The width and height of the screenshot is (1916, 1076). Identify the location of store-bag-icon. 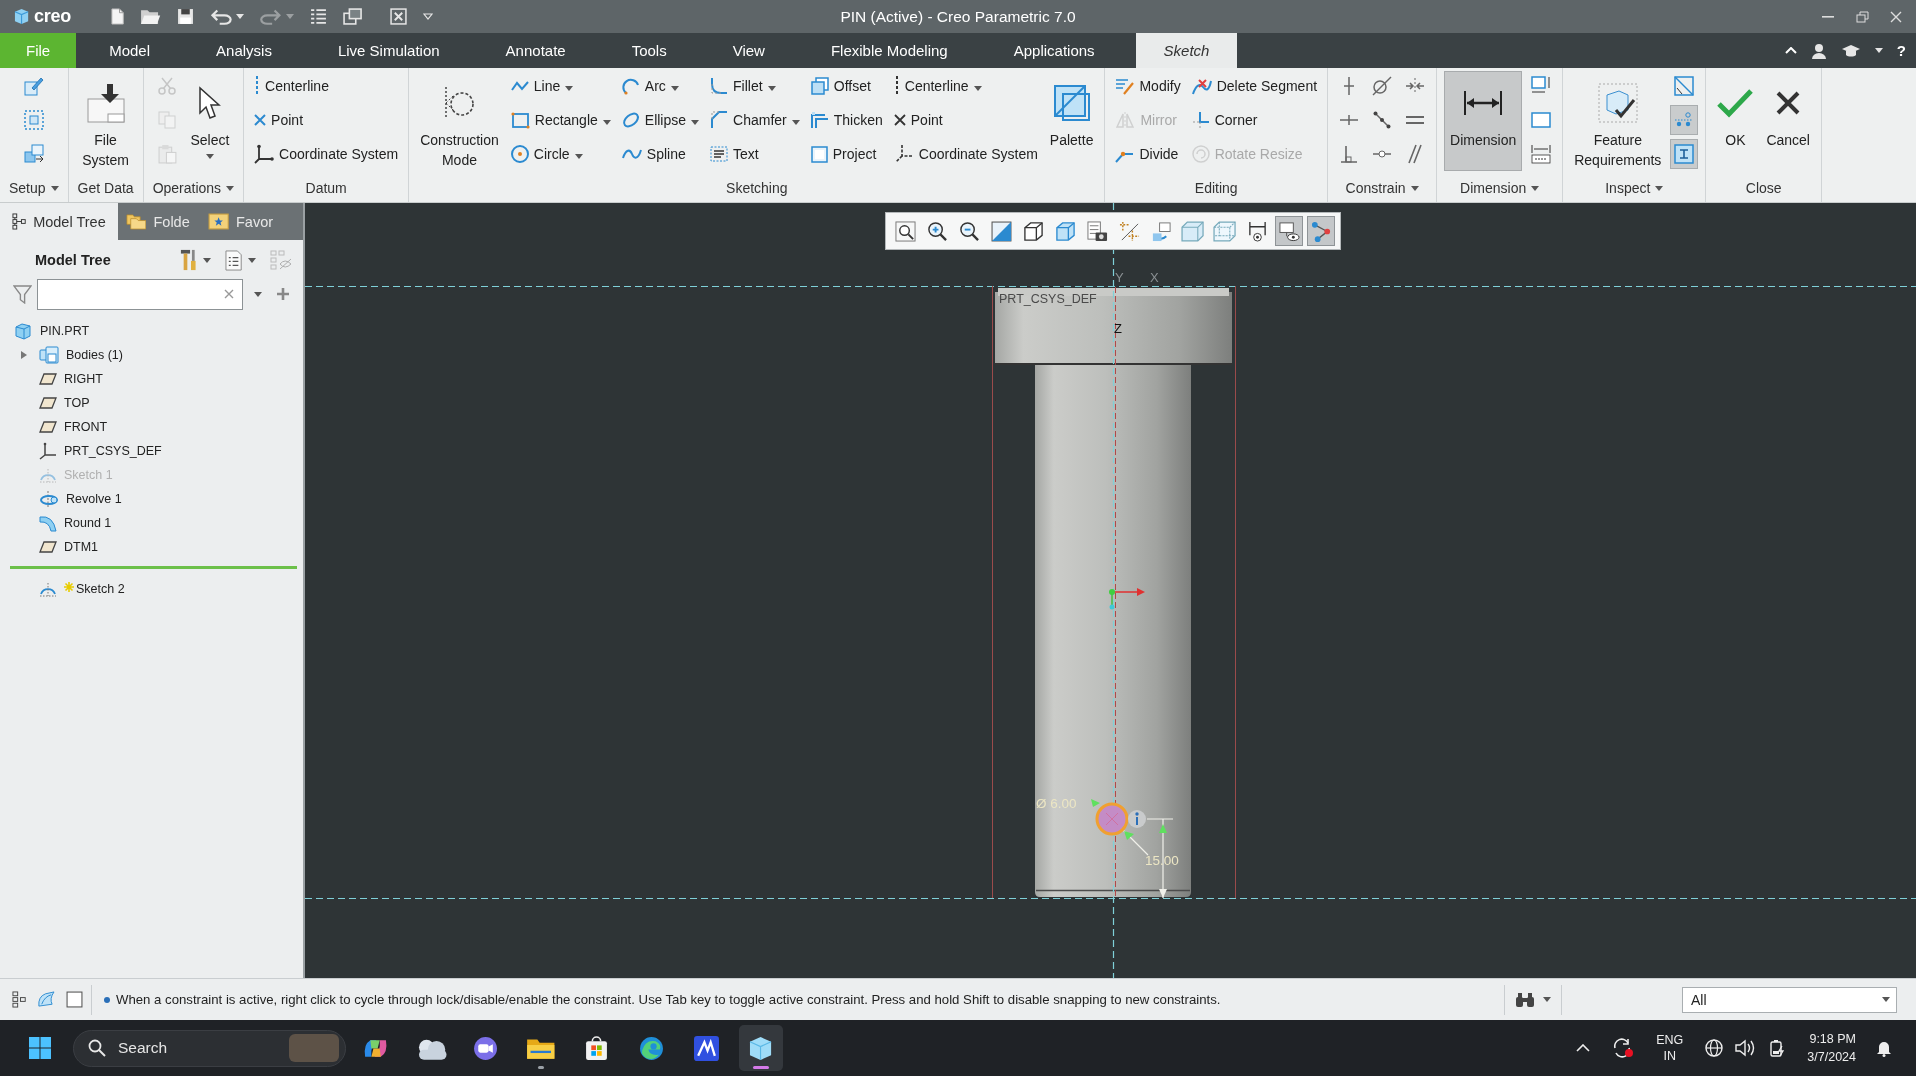
(596, 1048).